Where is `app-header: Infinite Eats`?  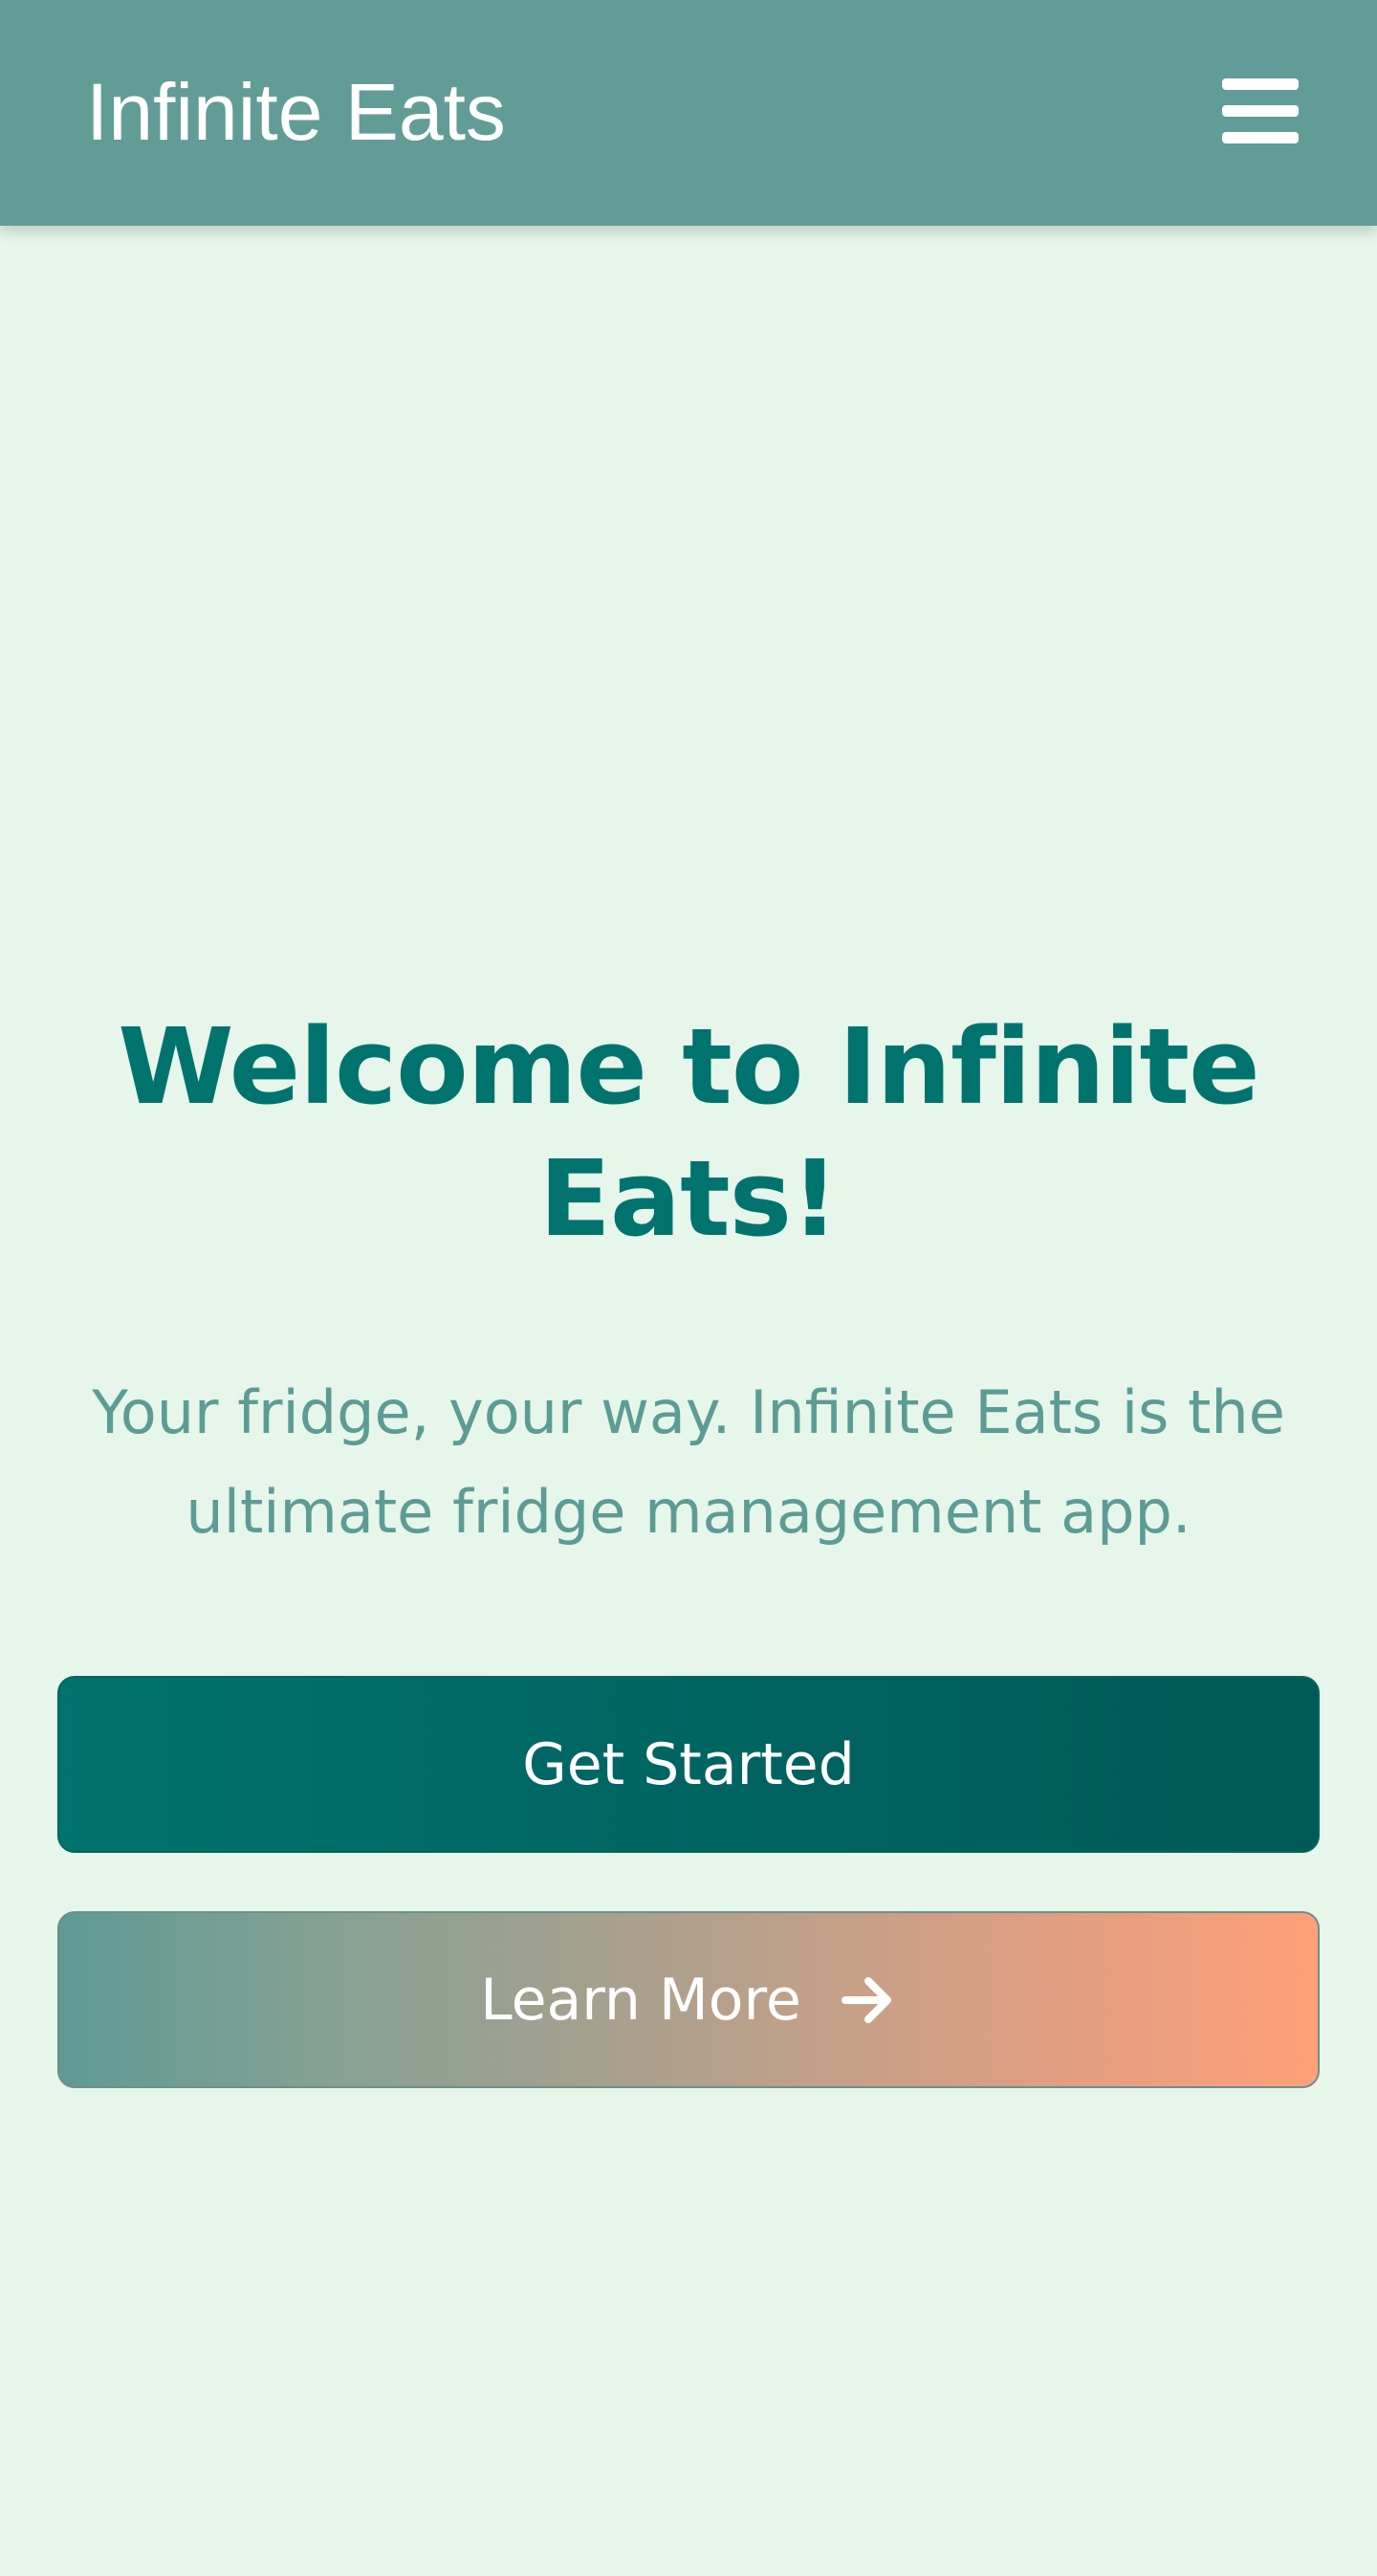 app-header: Infinite Eats is located at coordinates (688, 113).